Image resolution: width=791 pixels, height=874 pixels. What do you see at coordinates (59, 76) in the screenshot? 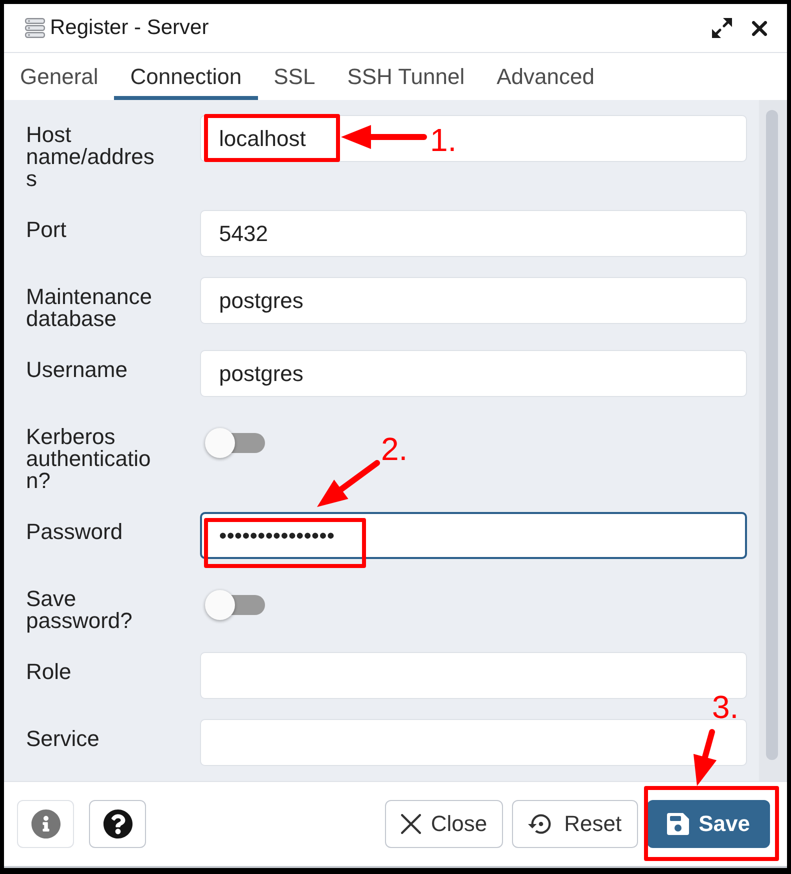
I see `tab: General` at bounding box center [59, 76].